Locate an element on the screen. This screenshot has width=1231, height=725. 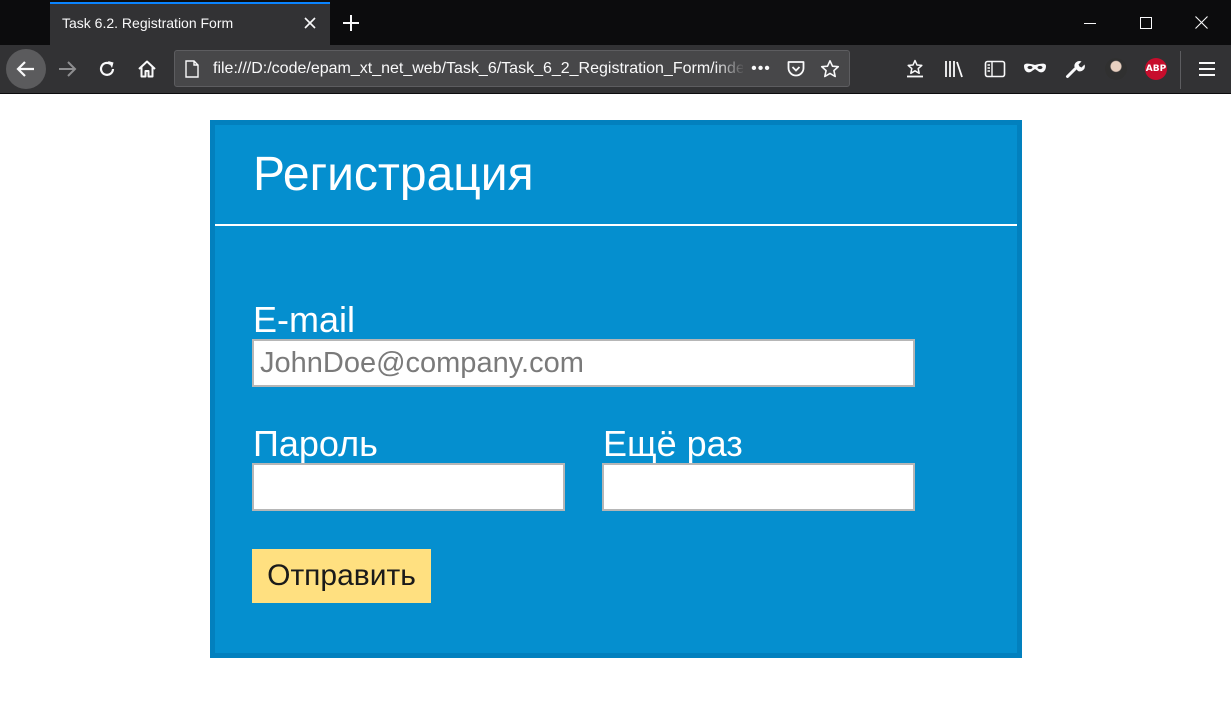
back-button is located at coordinates (26, 69).